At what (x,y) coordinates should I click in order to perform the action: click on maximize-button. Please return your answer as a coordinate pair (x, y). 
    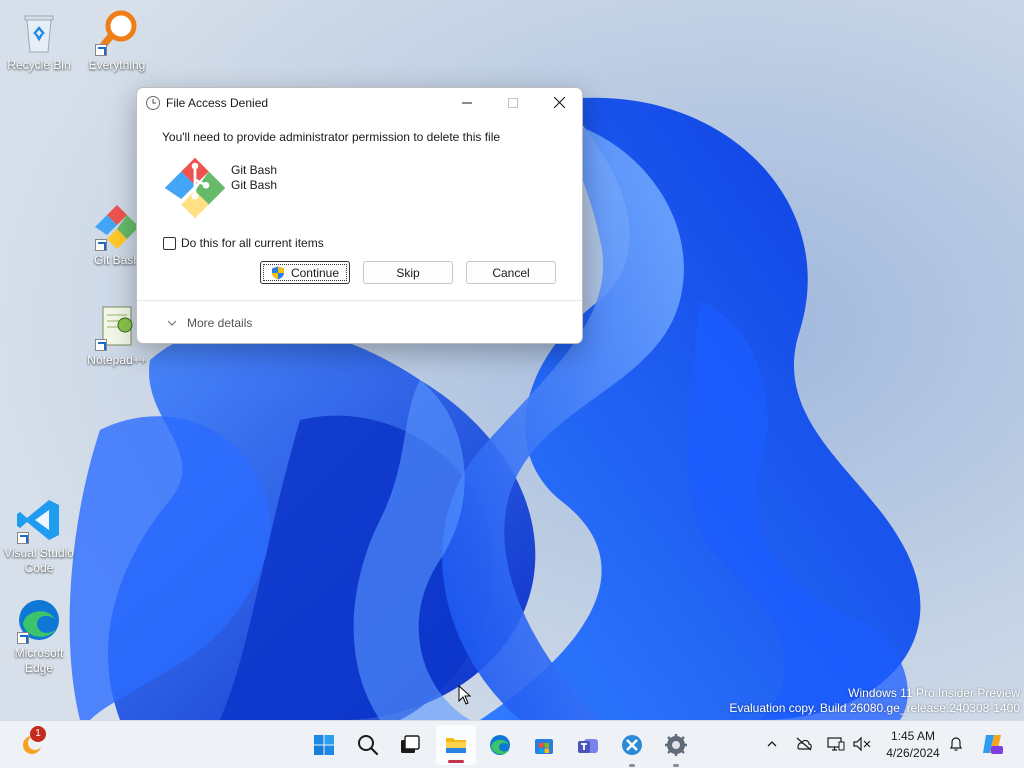
    Looking at the image, I should click on (513, 102).